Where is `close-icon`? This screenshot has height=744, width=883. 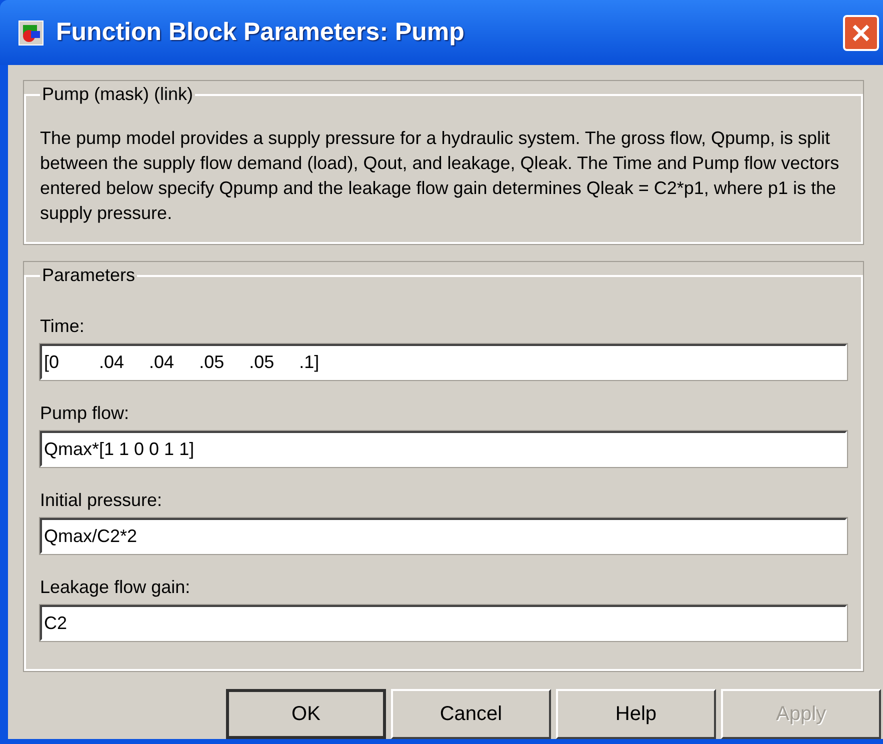 close-icon is located at coordinates (861, 32).